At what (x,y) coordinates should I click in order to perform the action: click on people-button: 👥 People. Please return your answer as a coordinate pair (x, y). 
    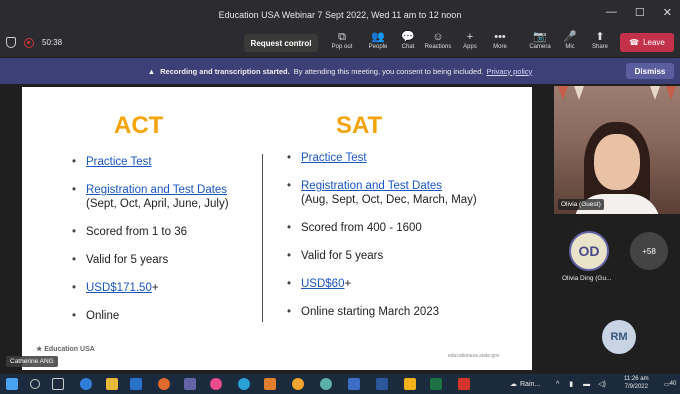
    Looking at the image, I should click on (378, 43).